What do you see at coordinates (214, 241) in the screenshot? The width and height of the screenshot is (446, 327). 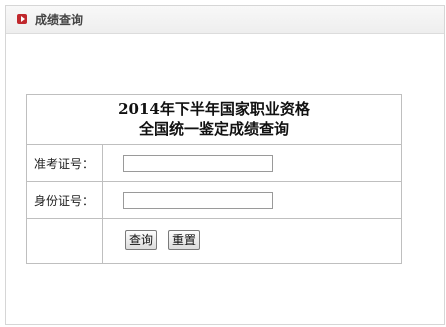 I see `button-row: 查询 重置` at bounding box center [214, 241].